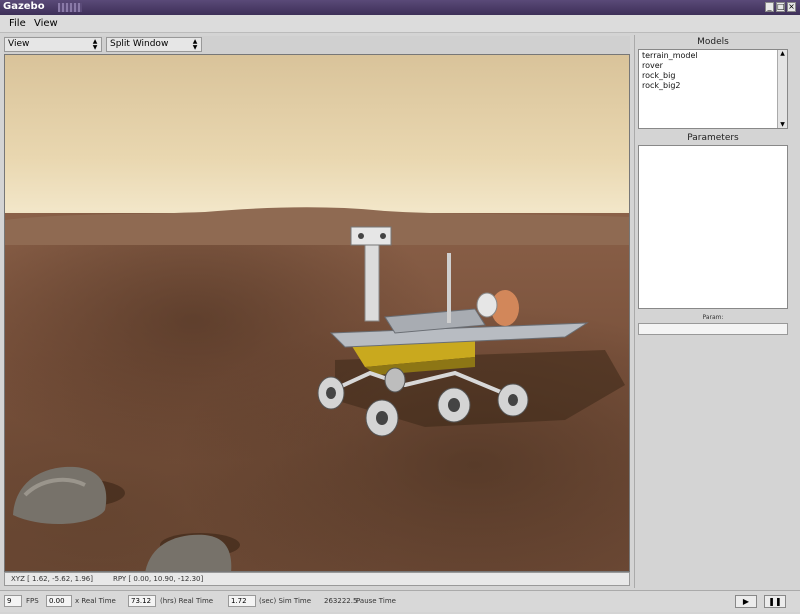  I want to click on rock-big2, so click(188, 552).